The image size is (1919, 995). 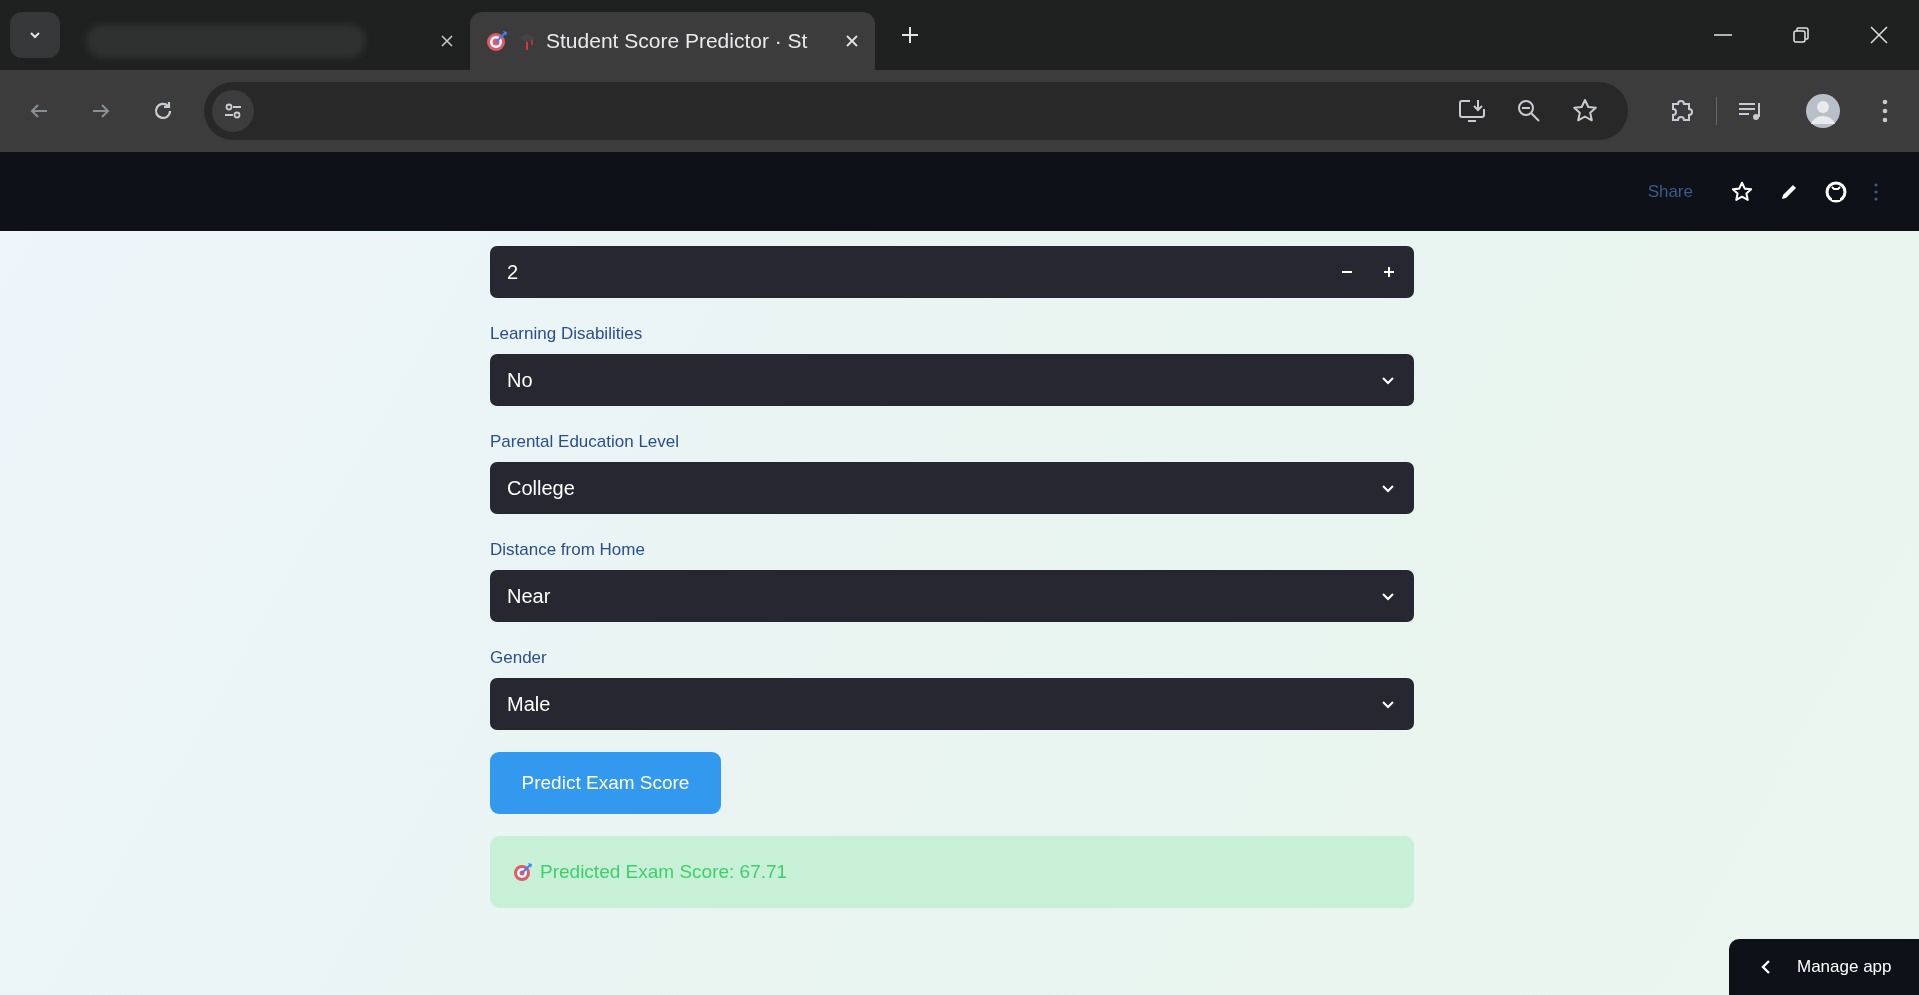 I want to click on field-label: Learning Disabilities, so click(x=567, y=334).